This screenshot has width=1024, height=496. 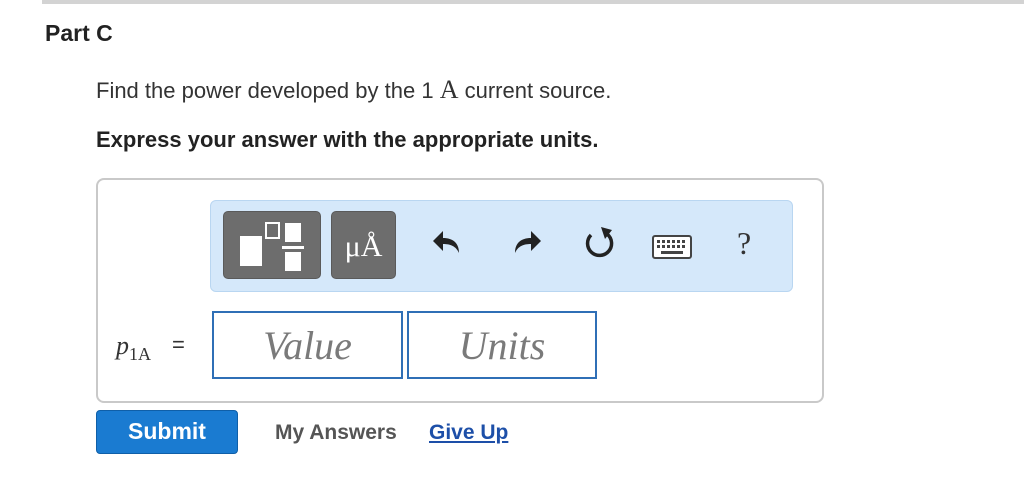 What do you see at coordinates (336, 433) in the screenshot?
I see `my-answers-link: My Answers` at bounding box center [336, 433].